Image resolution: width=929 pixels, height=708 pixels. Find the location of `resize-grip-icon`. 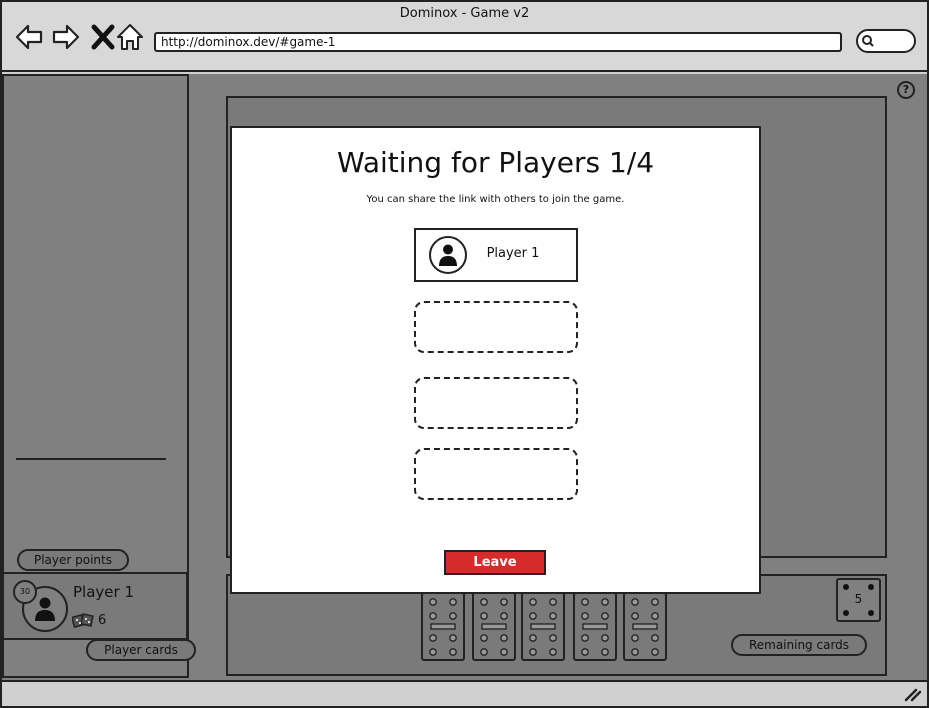

resize-grip-icon is located at coordinates (913, 694).